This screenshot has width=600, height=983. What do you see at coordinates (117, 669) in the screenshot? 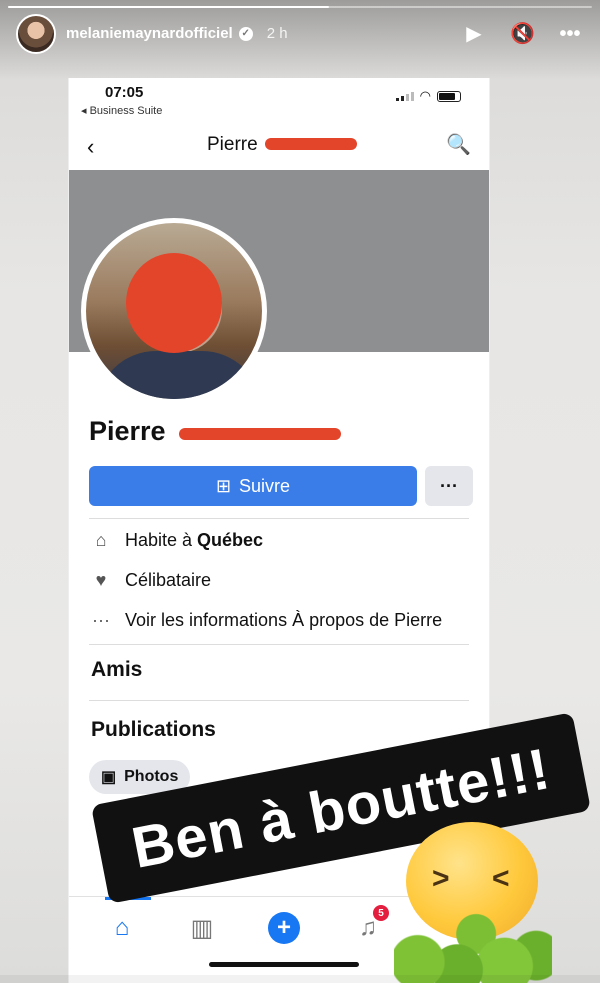
I see `friends-section-title: Amis` at bounding box center [117, 669].